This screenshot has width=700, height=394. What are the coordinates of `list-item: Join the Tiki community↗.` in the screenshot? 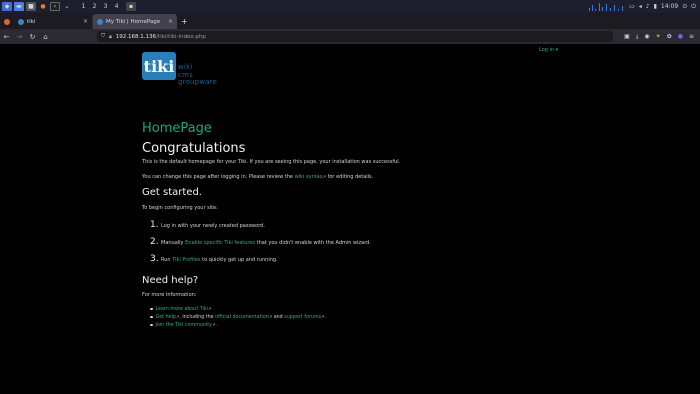 It's located at (183, 325).